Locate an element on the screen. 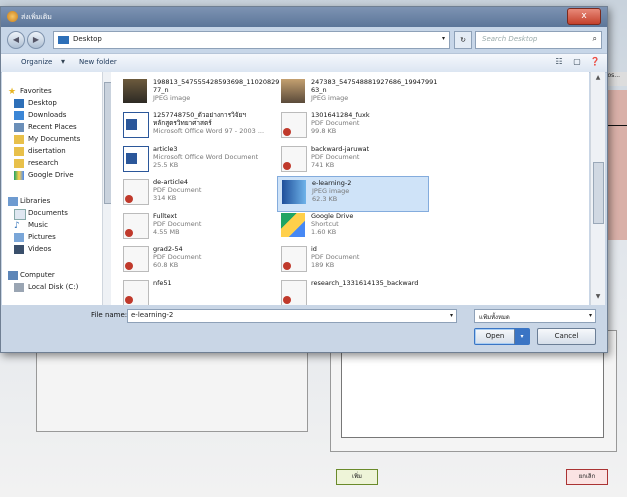 This screenshot has height=497, width=627. scroll-up-icon: ▲ is located at coordinates (598, 79).